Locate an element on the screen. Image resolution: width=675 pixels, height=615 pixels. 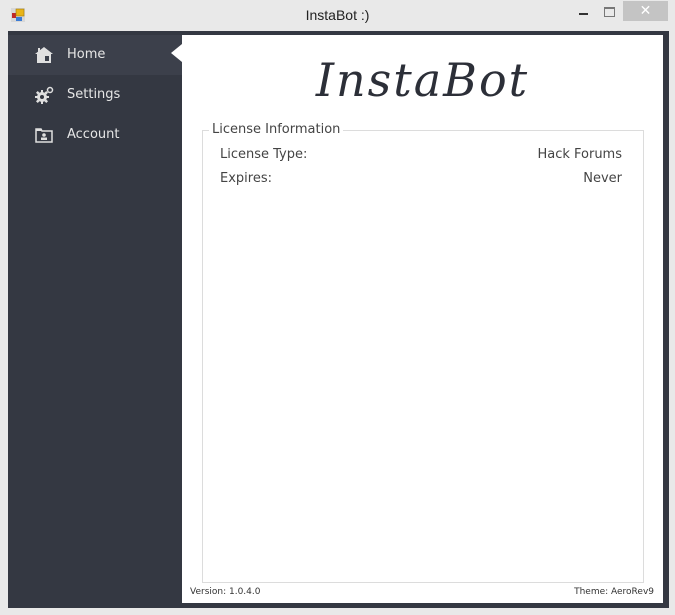
license-groupbox-title: License Information is located at coordinates (276, 129).